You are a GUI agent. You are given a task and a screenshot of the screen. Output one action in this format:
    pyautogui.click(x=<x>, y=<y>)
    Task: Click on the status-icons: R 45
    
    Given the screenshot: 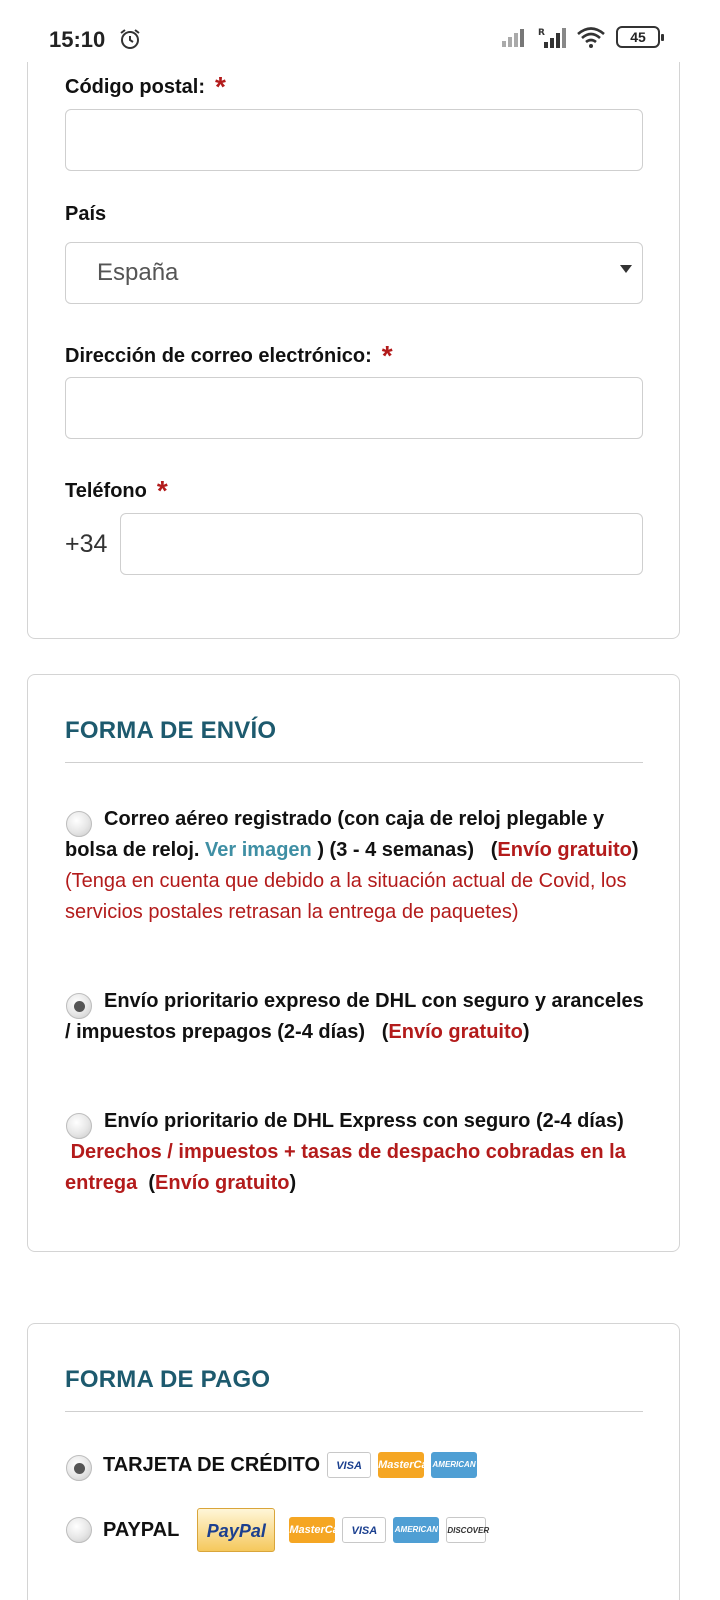 What is the action you would take?
    pyautogui.click(x=583, y=37)
    